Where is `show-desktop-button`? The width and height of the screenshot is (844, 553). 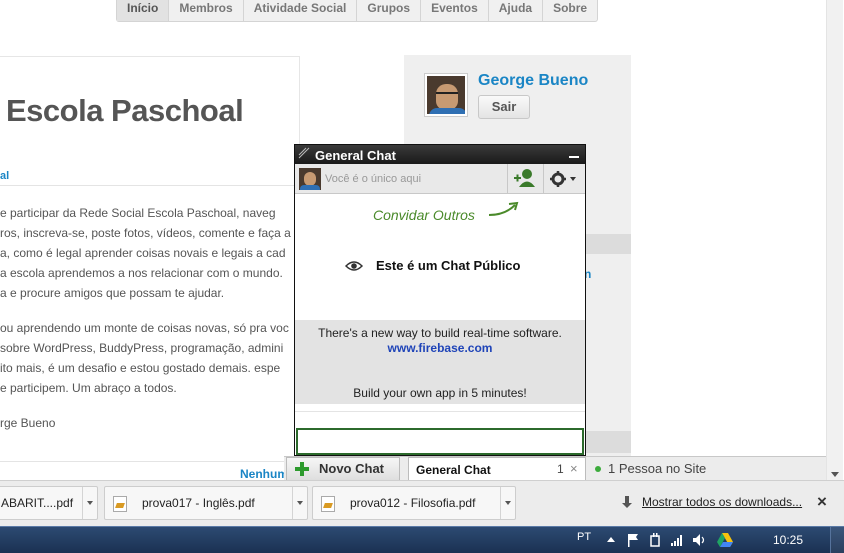 show-desktop-button is located at coordinates (837, 540).